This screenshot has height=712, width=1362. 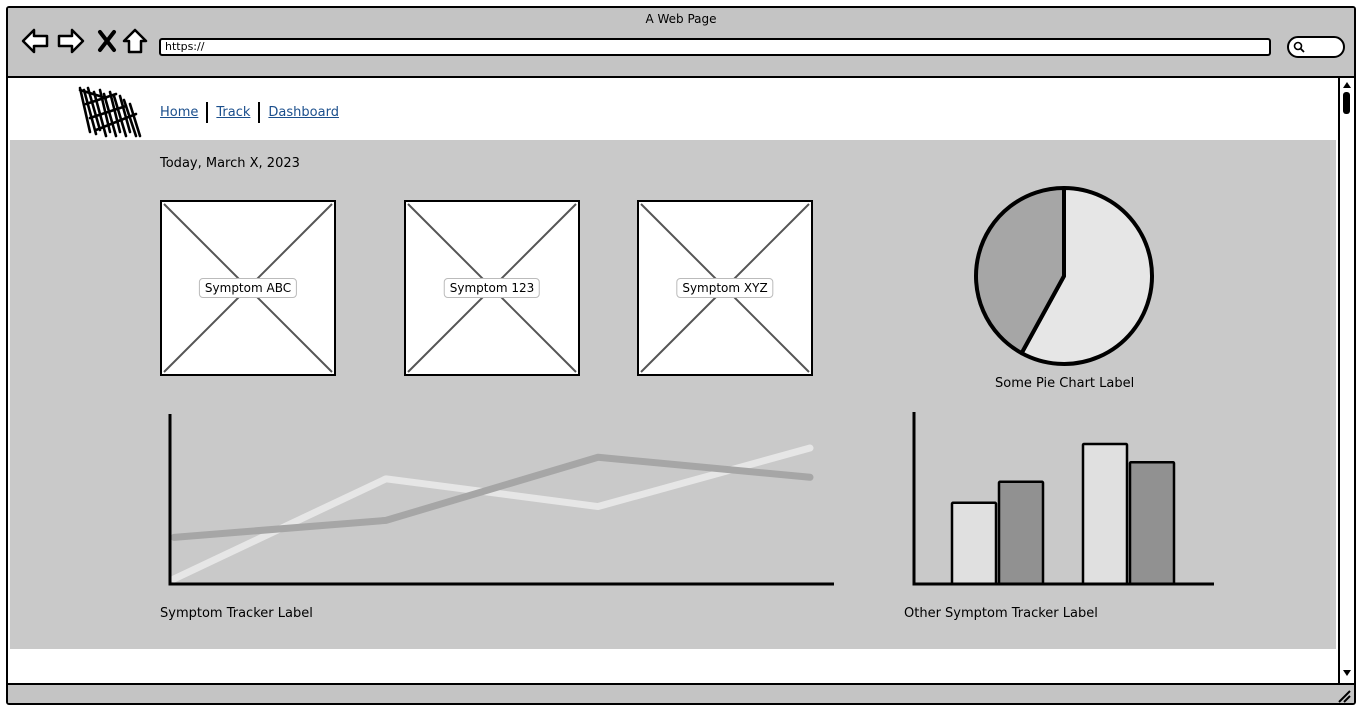 I want to click on symptom-label: Symptom ABC, so click(x=248, y=288).